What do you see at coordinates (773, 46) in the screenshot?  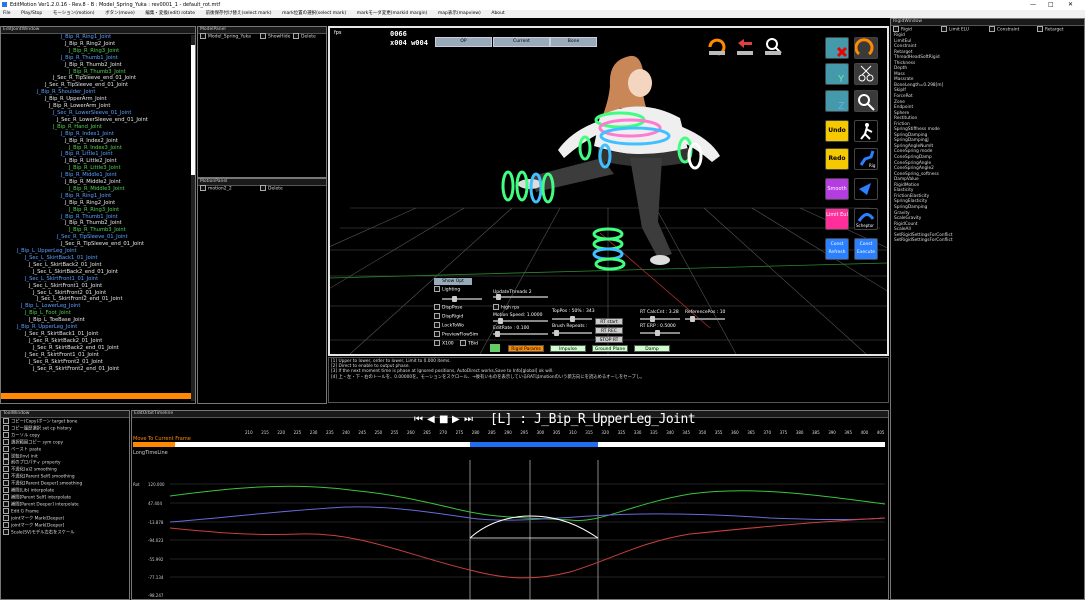 I see `zoom-tool-icon` at bounding box center [773, 46].